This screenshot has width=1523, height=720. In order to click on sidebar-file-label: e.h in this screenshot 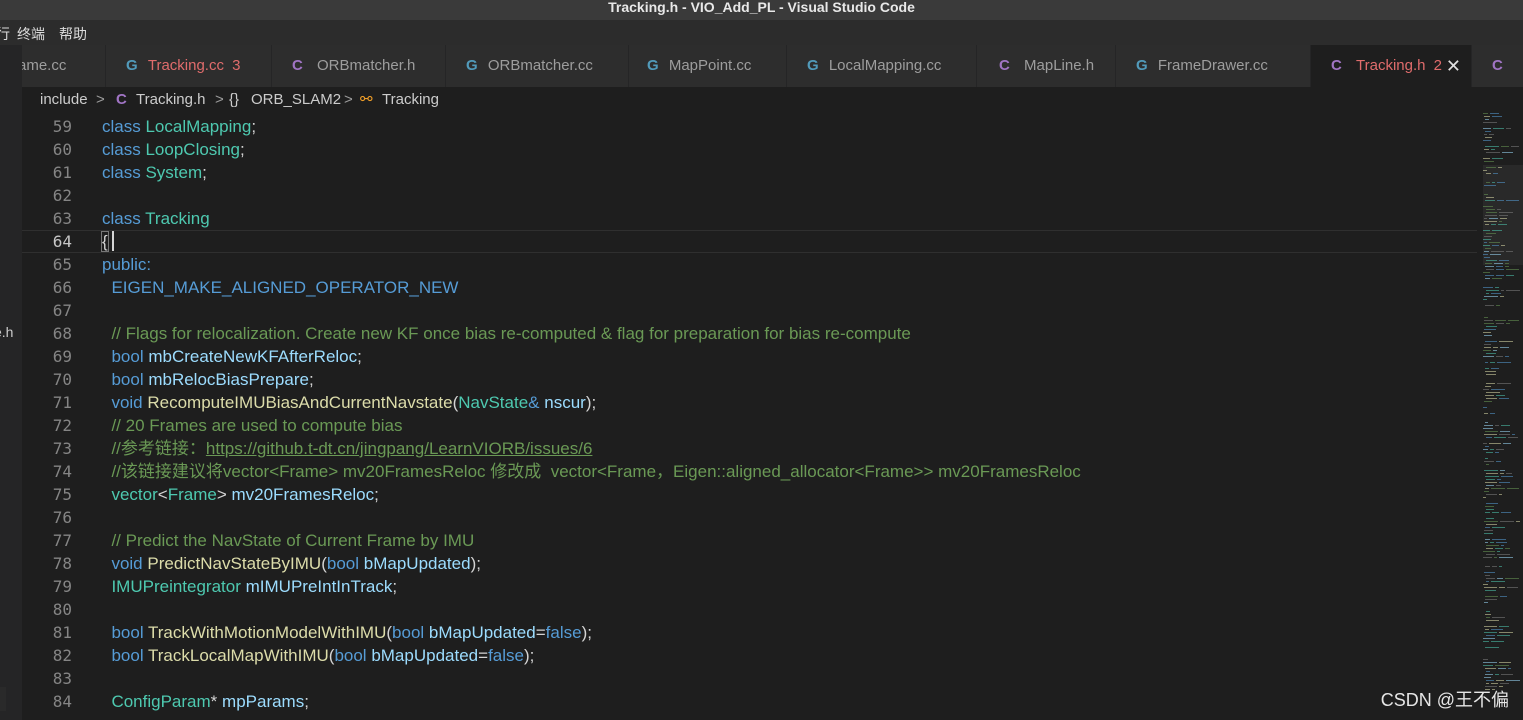, I will do `click(6, 332)`.